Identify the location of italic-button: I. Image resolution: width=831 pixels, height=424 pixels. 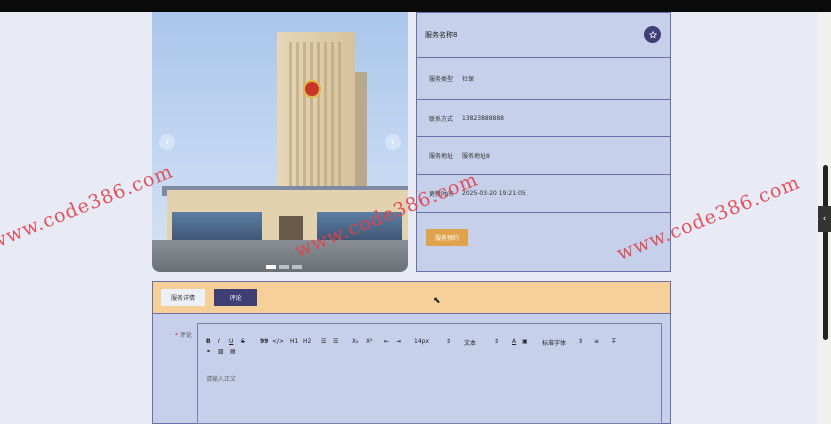
(219, 341).